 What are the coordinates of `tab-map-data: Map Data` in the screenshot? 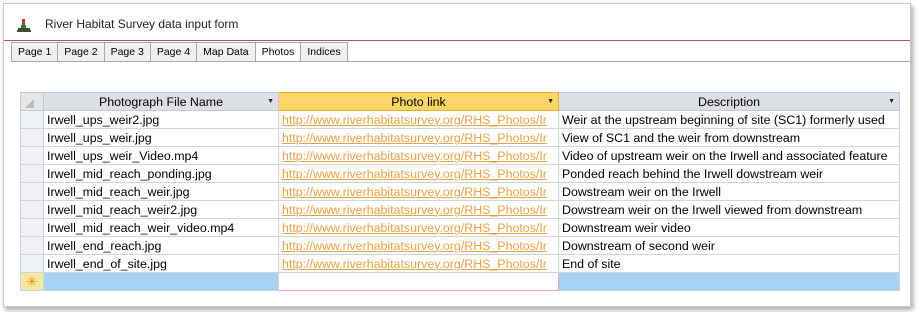 It's located at (226, 52).